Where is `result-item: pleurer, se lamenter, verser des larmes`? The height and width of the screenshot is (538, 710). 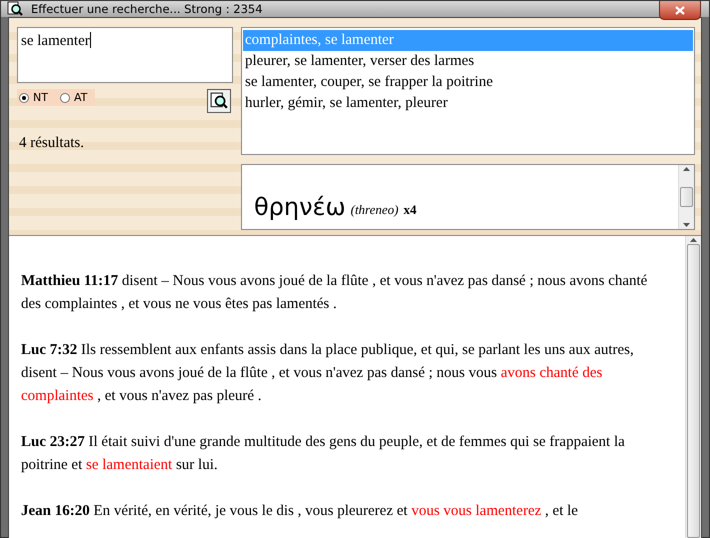 result-item: pleurer, se lamenter, verser des larmes is located at coordinates (468, 61).